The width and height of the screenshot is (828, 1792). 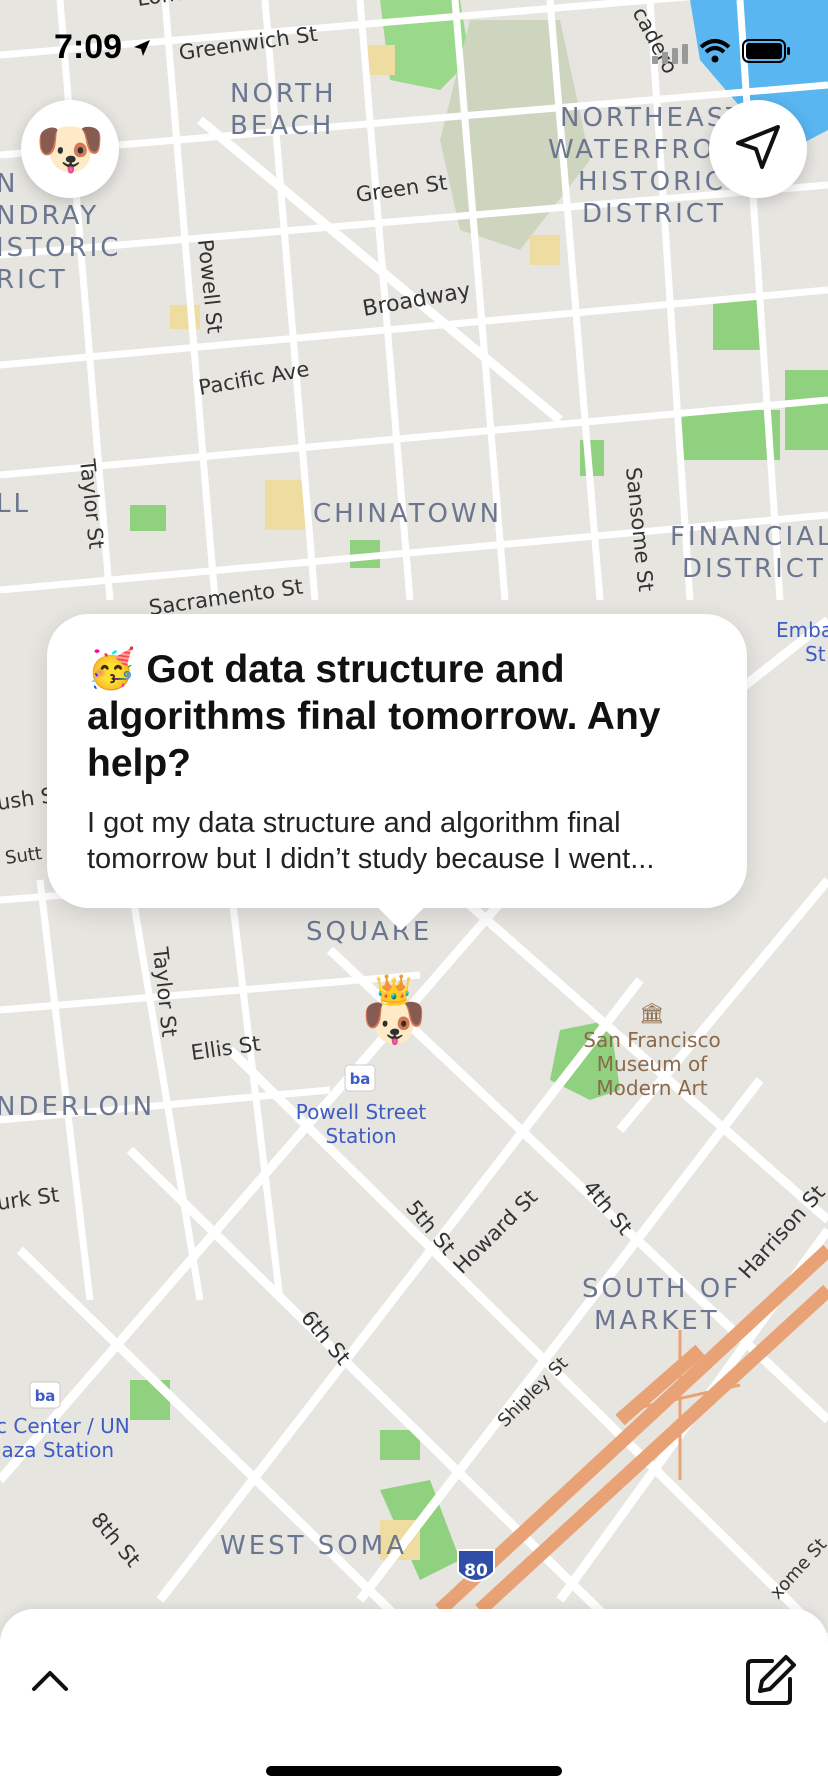 I want to click on district-label: WEST SOMA, so click(x=313, y=1546).